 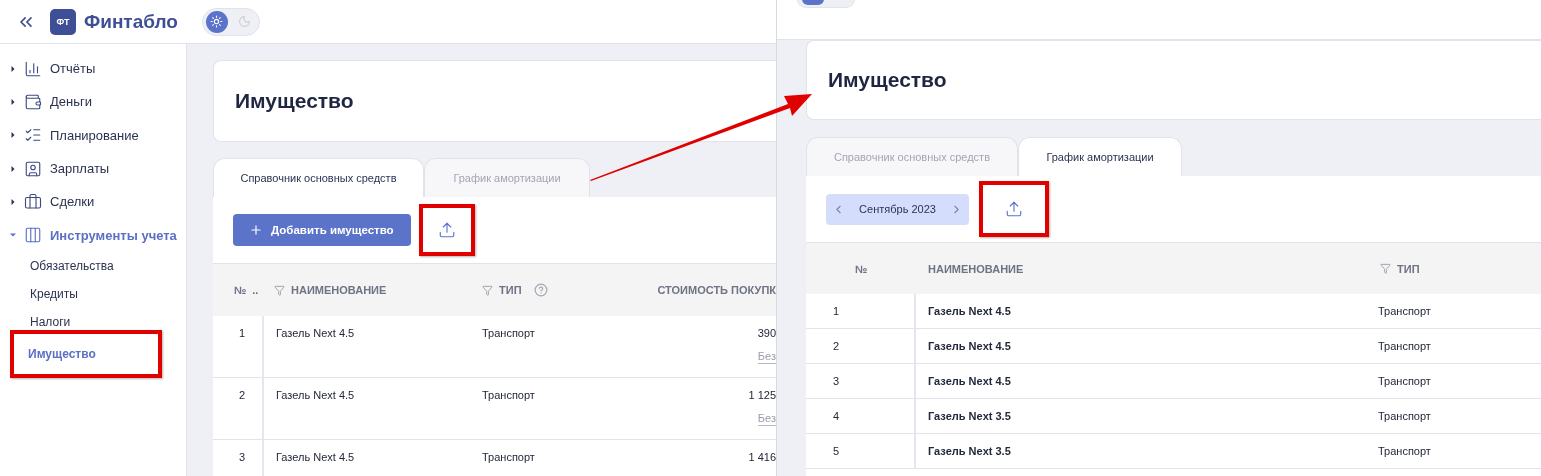 I want to click on month-picker: Сентябрь 2023, so click(x=897, y=209).